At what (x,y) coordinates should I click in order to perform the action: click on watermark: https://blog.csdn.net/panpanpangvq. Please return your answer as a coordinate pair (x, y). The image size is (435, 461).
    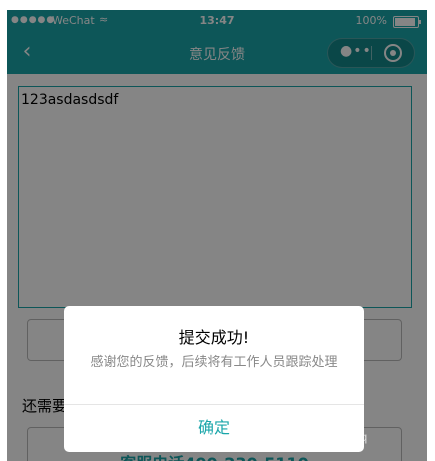
    Looking at the image, I should click on (272, 437).